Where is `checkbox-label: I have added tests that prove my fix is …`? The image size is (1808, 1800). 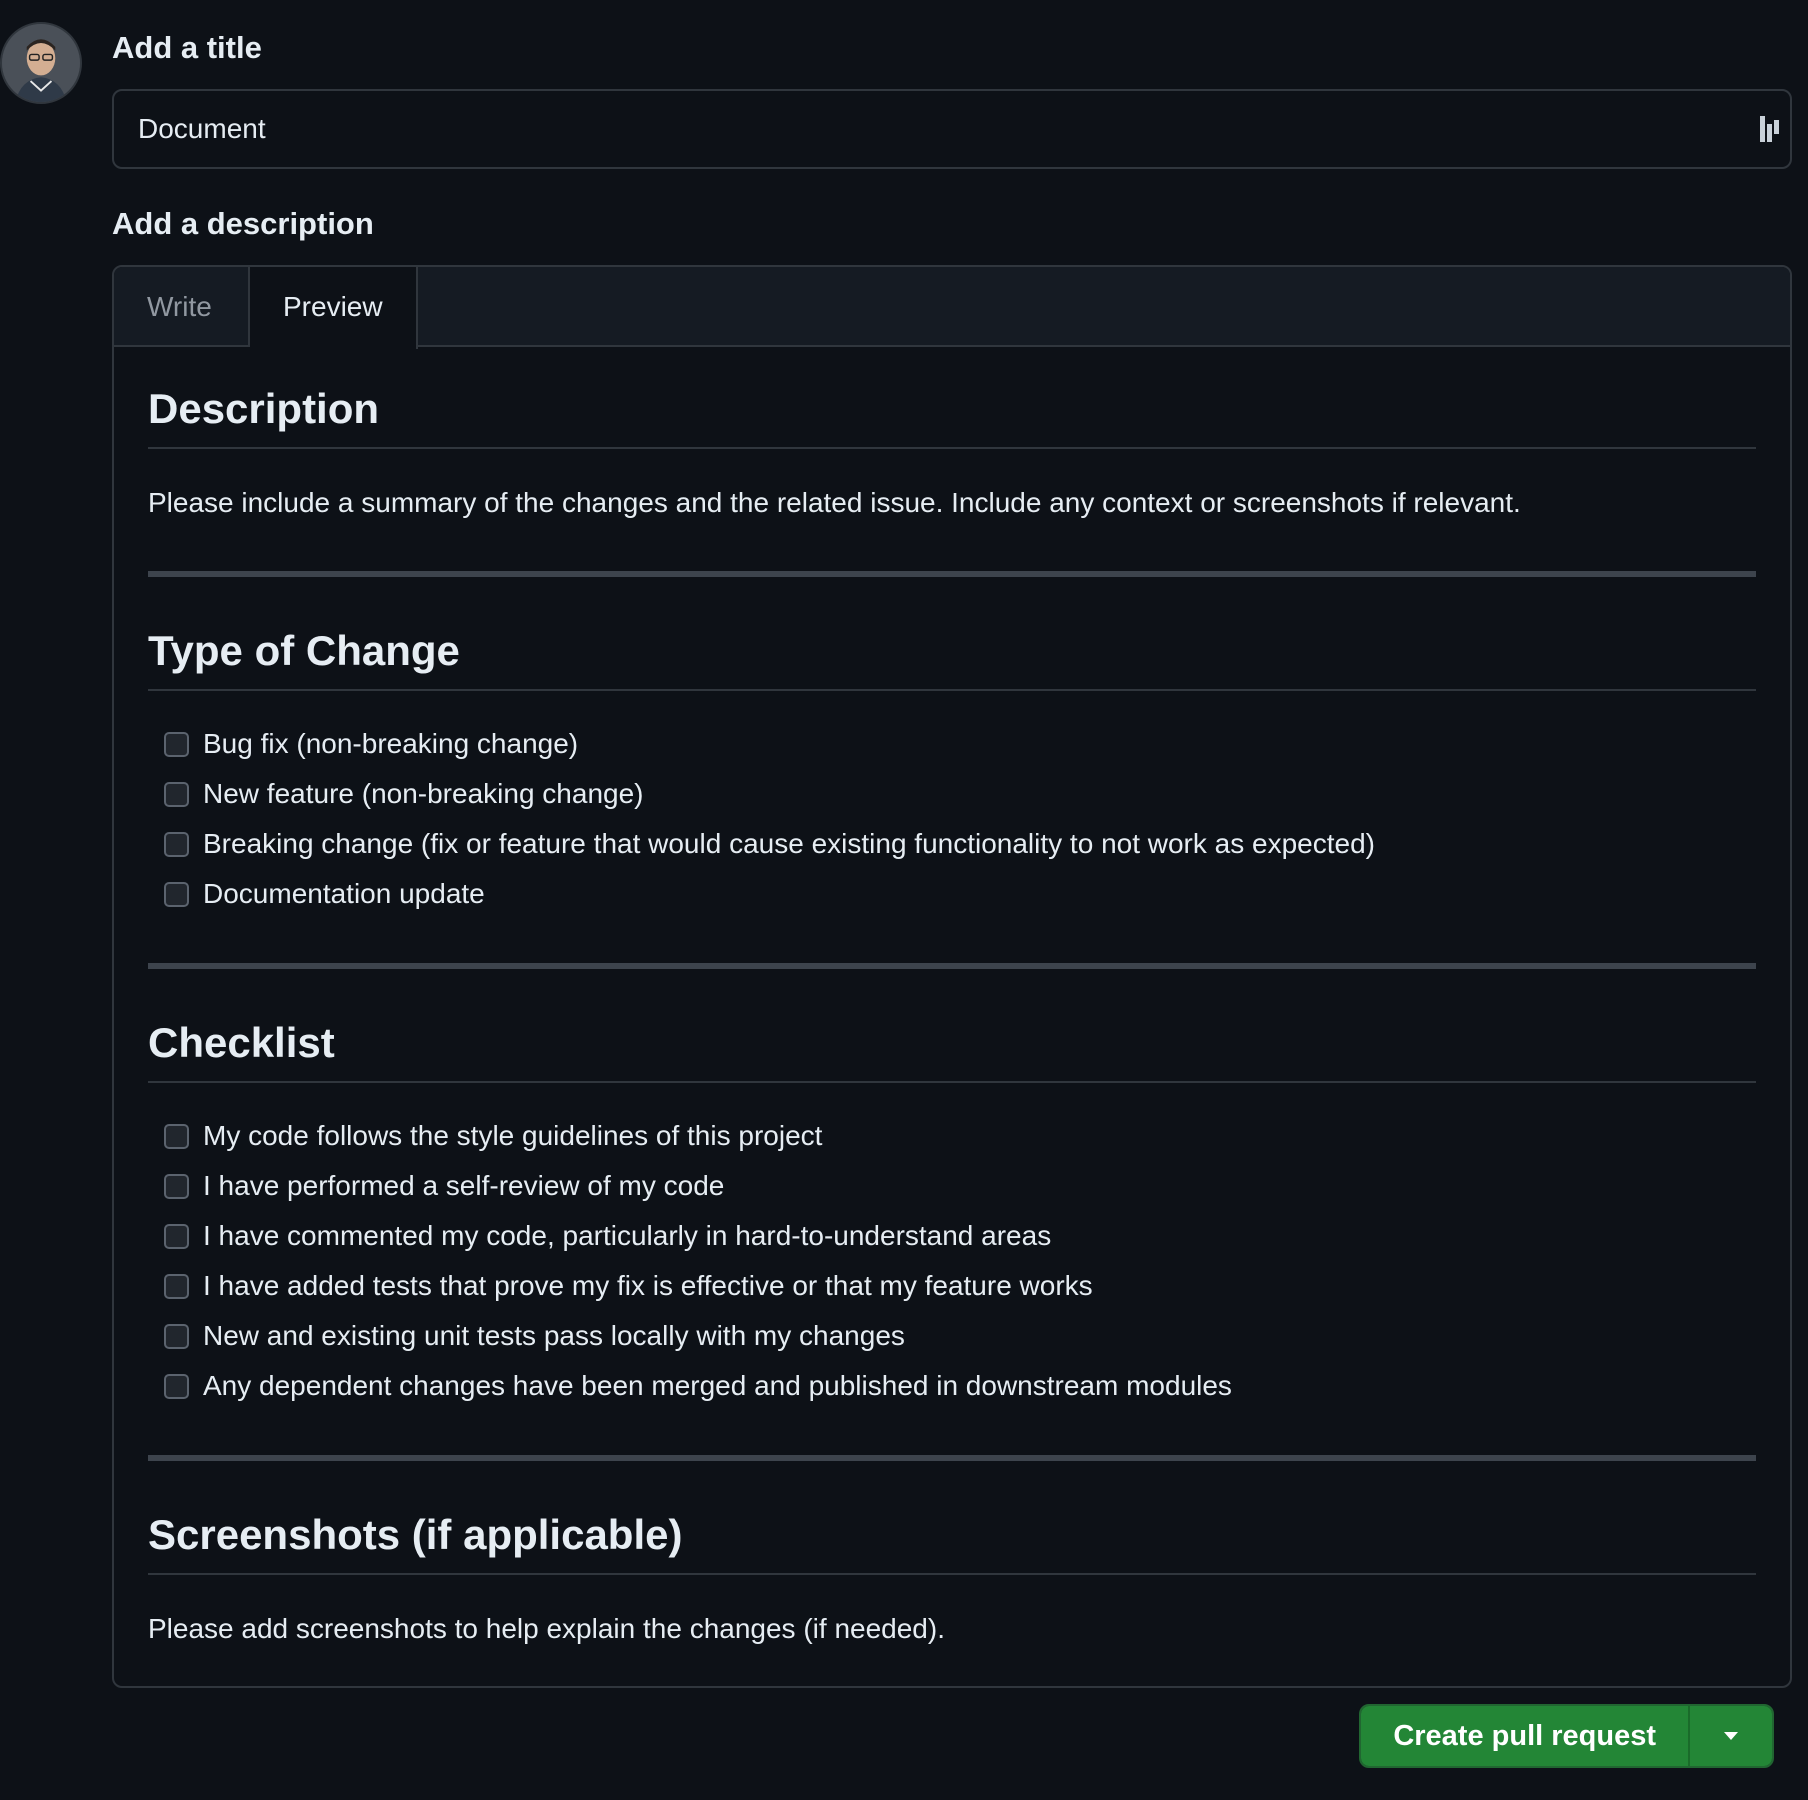
checkbox-label: I have added tests that prove my fix is … is located at coordinates (648, 1285).